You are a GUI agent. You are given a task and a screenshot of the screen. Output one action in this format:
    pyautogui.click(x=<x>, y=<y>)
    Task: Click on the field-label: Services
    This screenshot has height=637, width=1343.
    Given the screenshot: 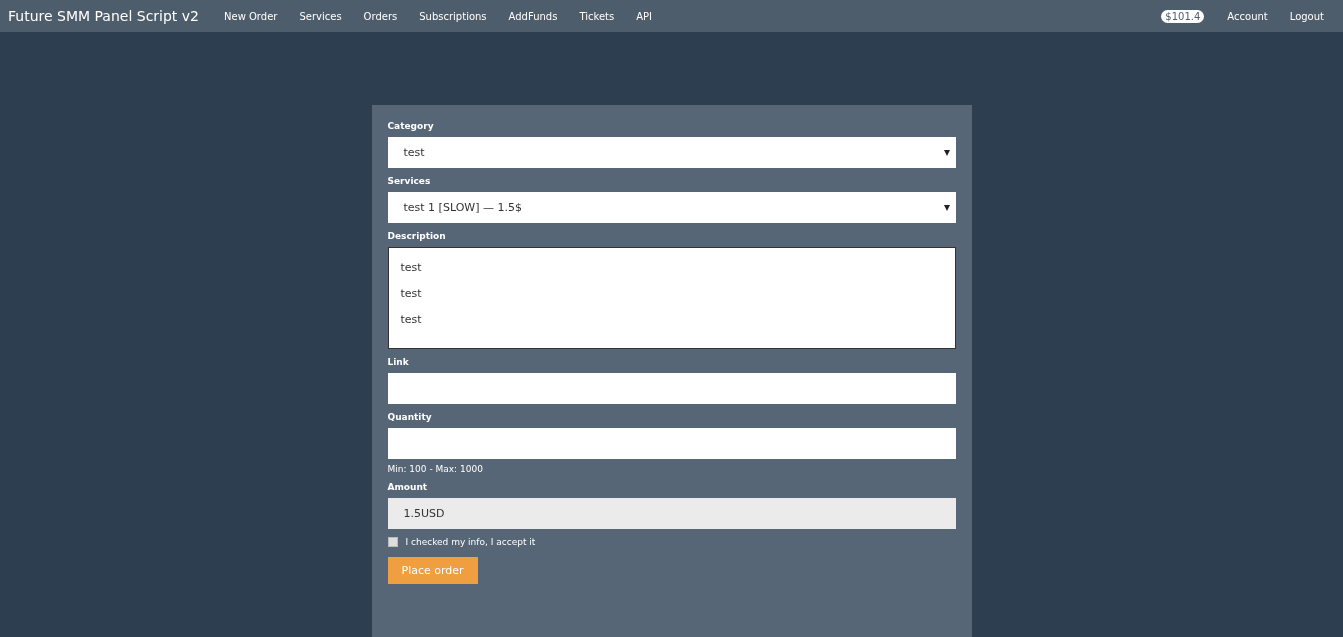 What is the action you would take?
    pyautogui.click(x=409, y=181)
    